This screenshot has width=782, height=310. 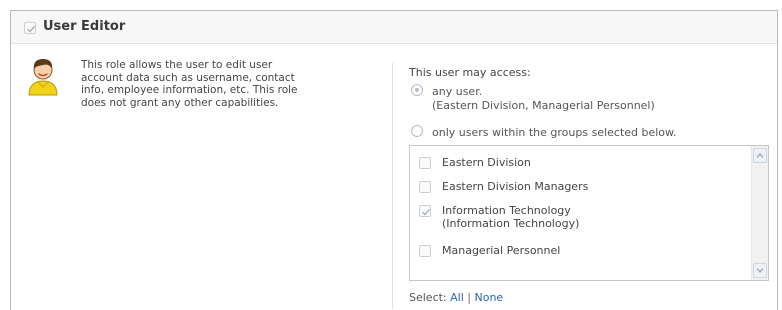 I want to click on select-none-link: None, so click(x=489, y=297).